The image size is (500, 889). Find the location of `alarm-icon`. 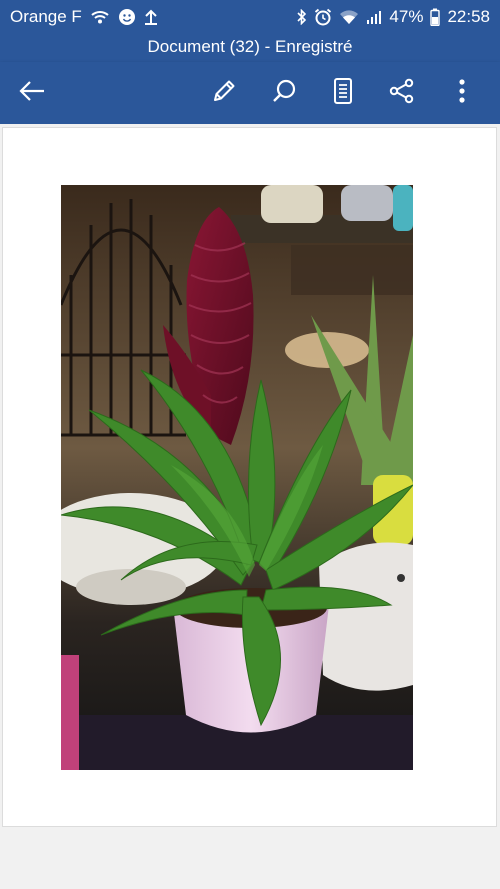

alarm-icon is located at coordinates (323, 17).